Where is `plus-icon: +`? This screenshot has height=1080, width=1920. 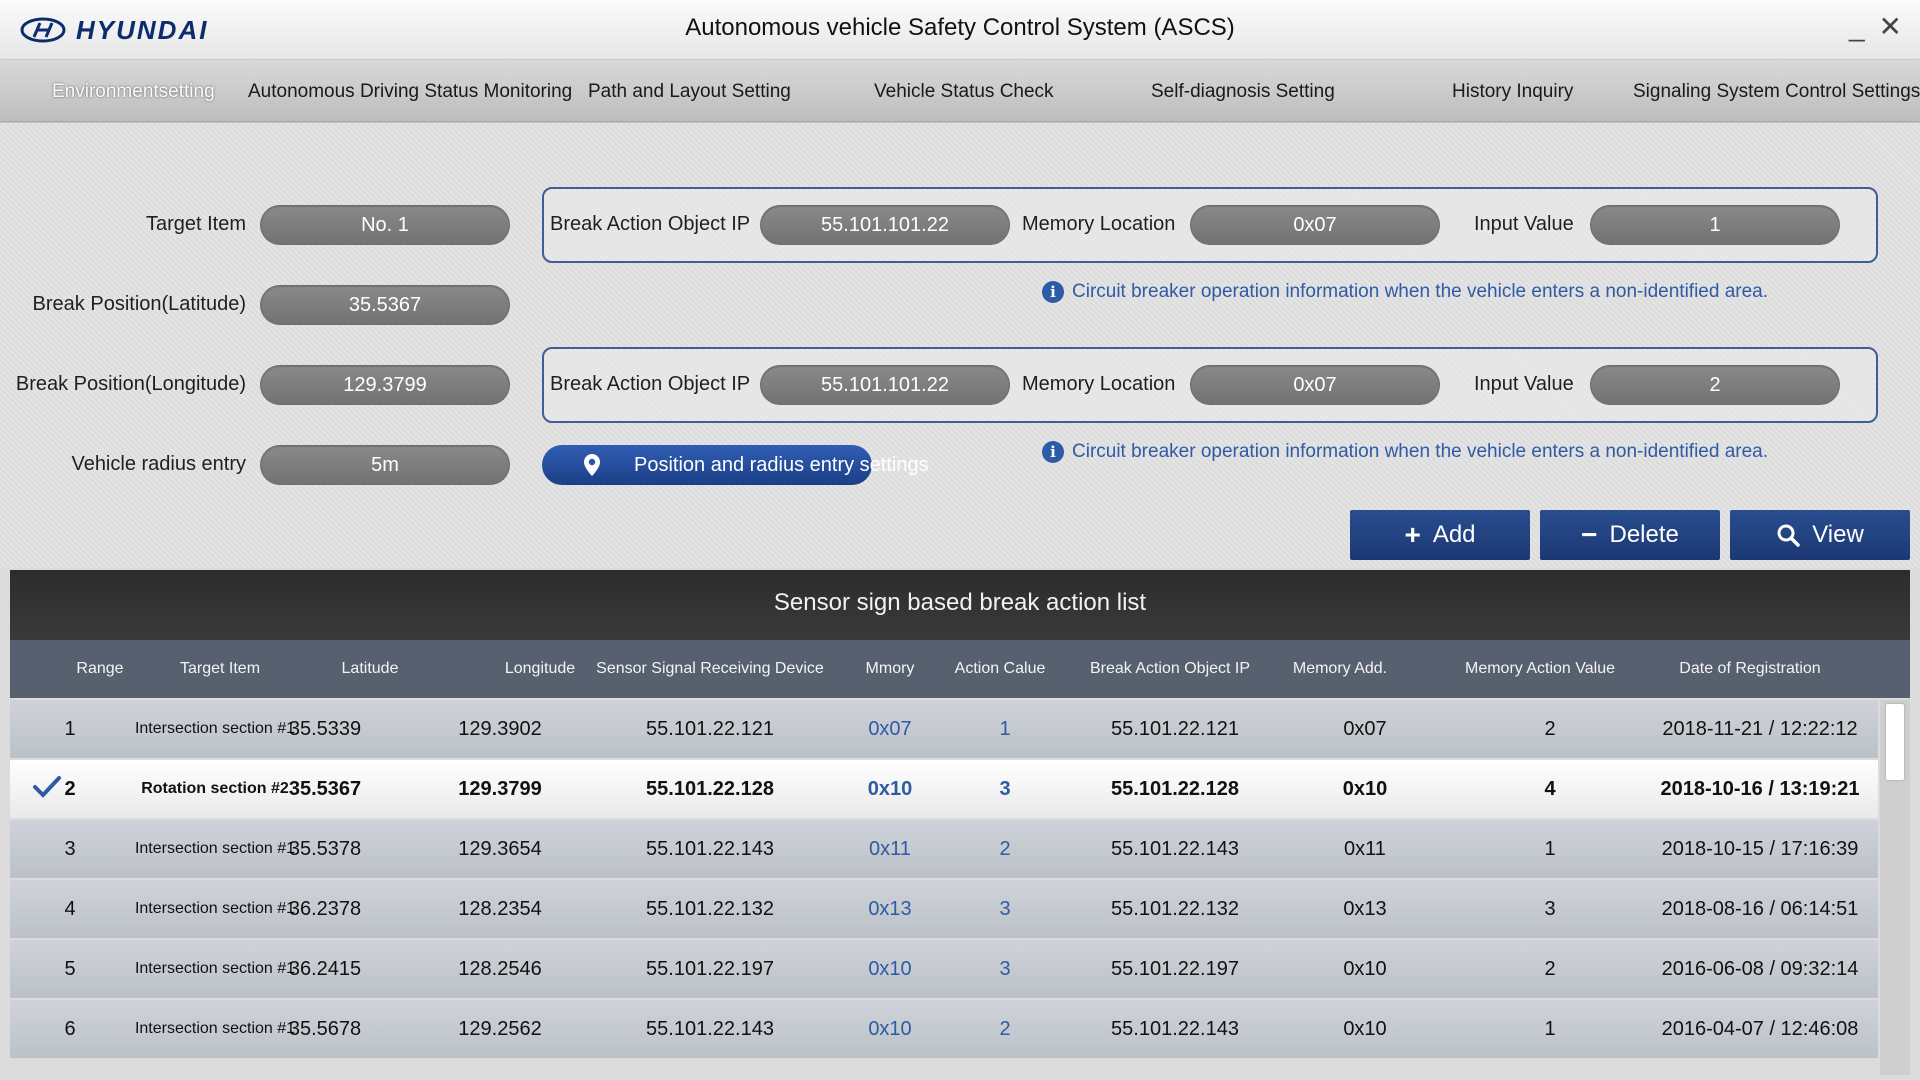
plus-icon: + is located at coordinates (1412, 534).